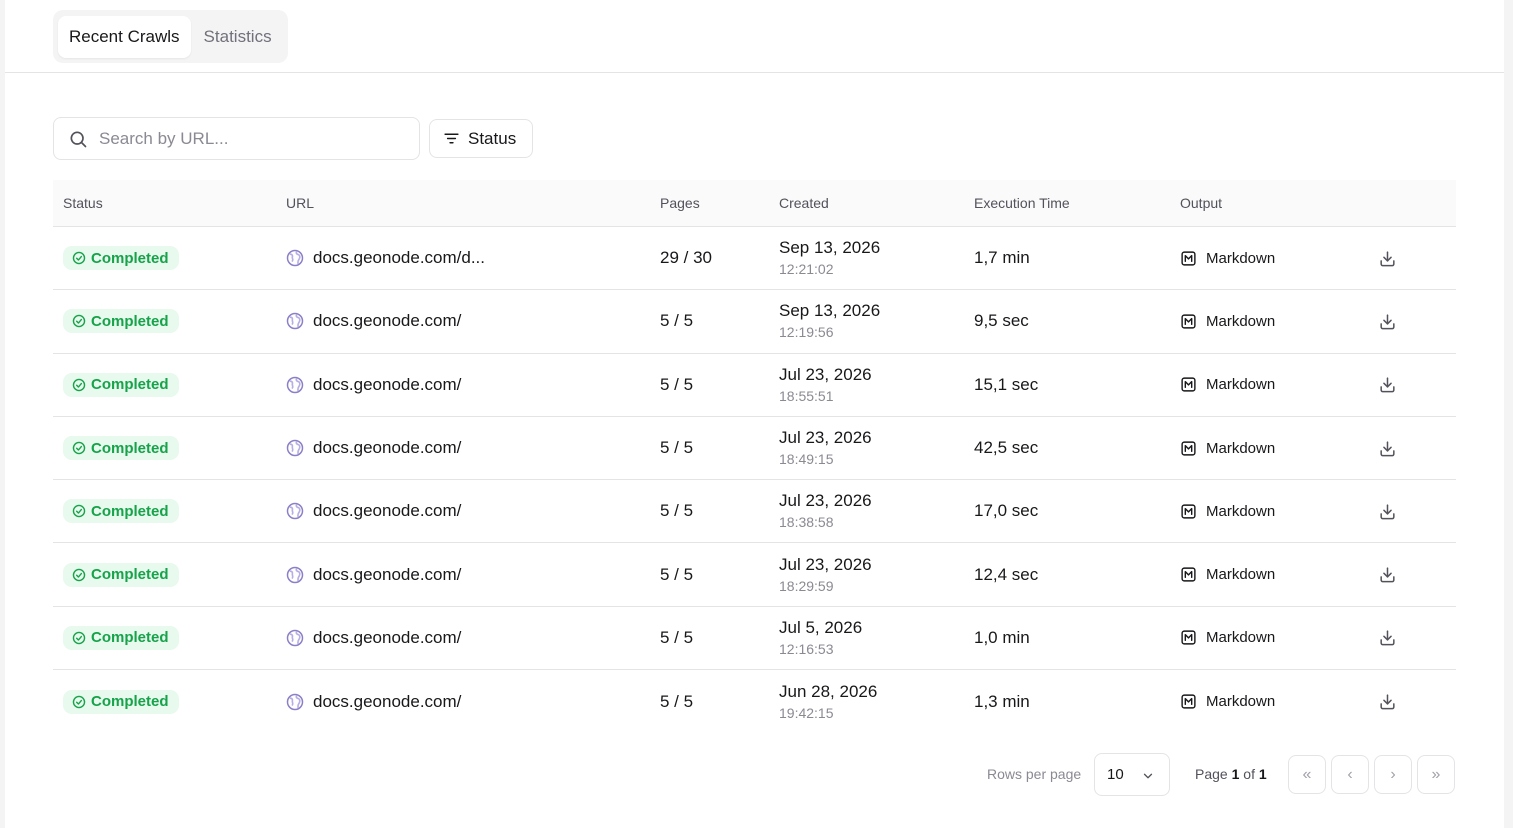 This screenshot has height=828, width=1513. What do you see at coordinates (806, 269) in the screenshot?
I see `created-time: 12:21:02` at bounding box center [806, 269].